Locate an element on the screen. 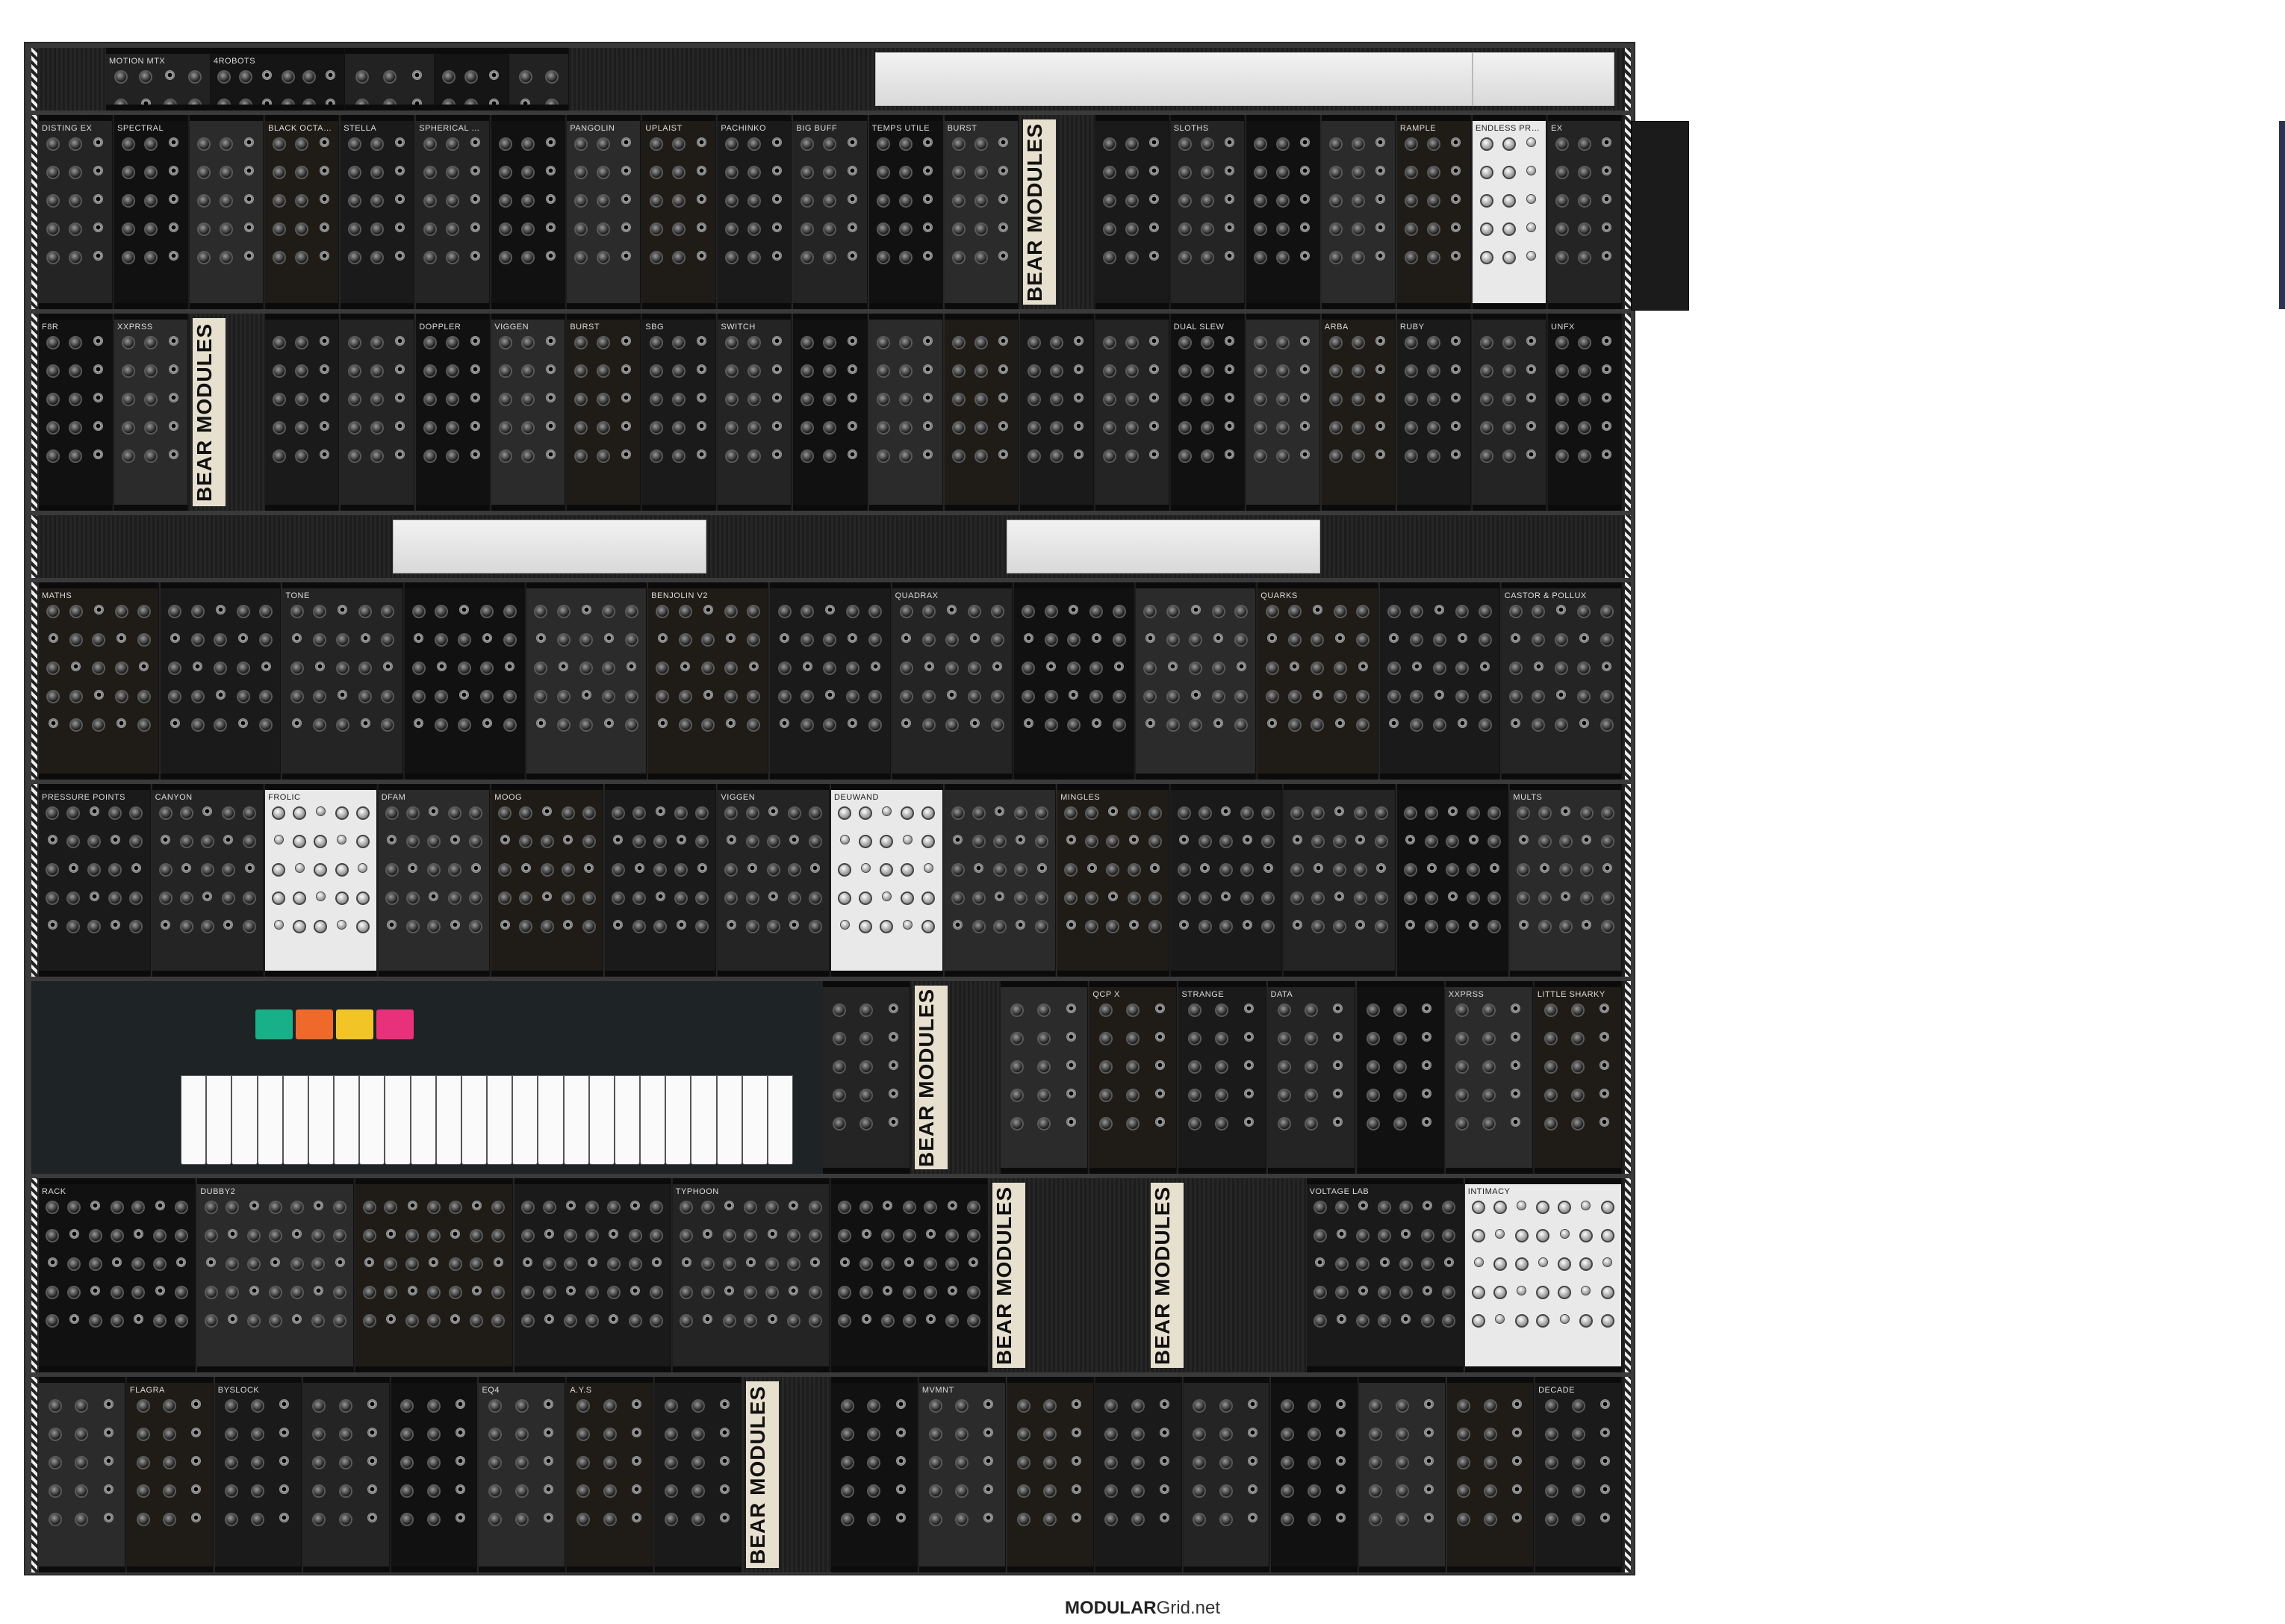 Image resolution: width=2285 pixels, height=1624 pixels. keystep-keyboard is located at coordinates (427, 1077).